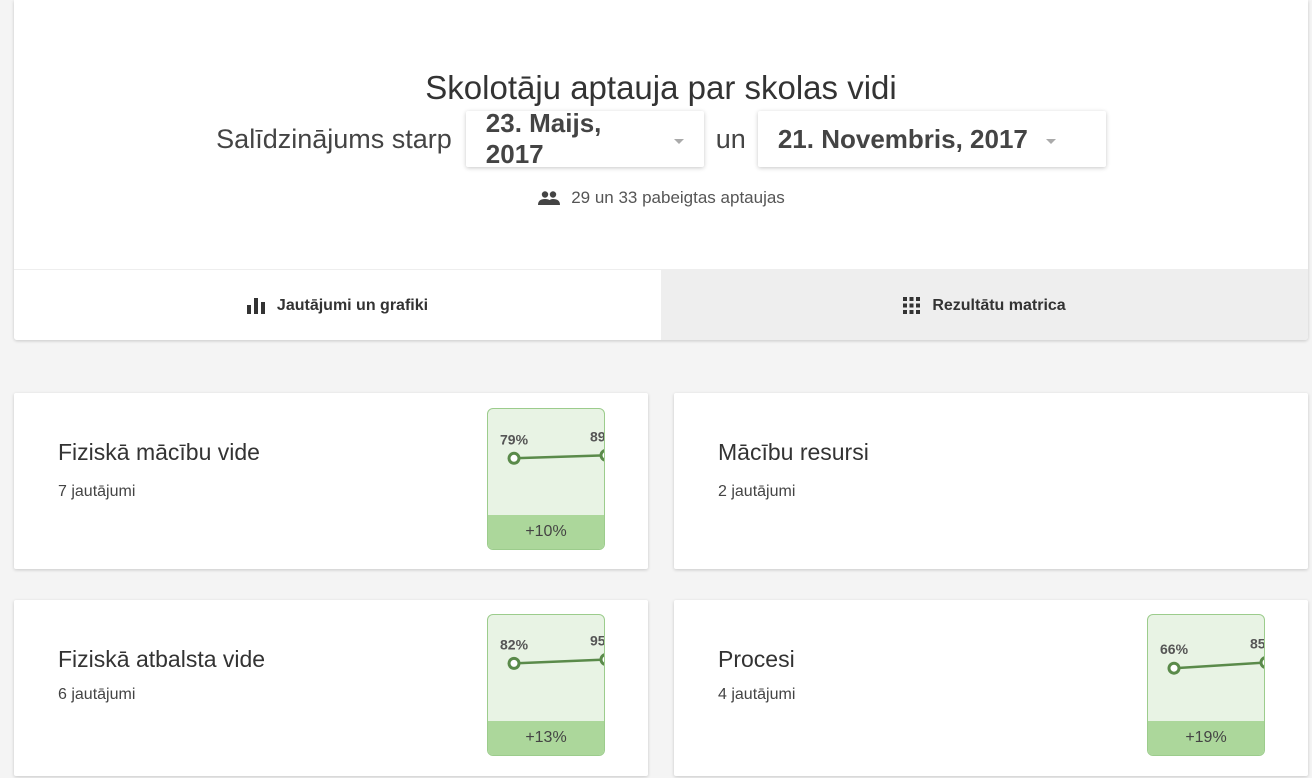 This screenshot has width=1312, height=778. I want to click on date-to-select: 21. Novembris, 2017, so click(931, 139).